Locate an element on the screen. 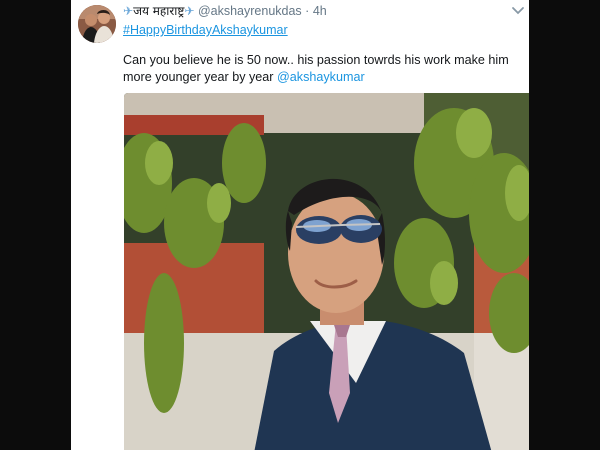  mention-link: @akshaykumar is located at coordinates (321, 77).